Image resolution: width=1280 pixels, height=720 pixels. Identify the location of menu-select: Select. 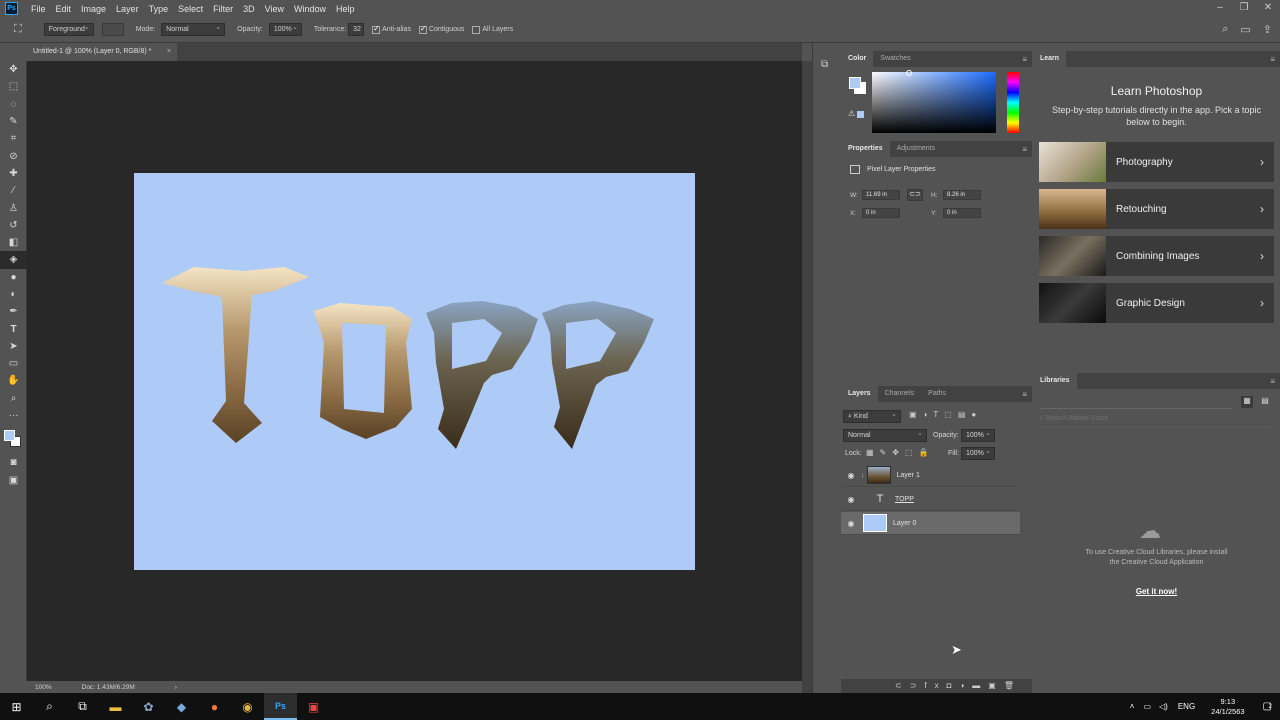
(190, 9).